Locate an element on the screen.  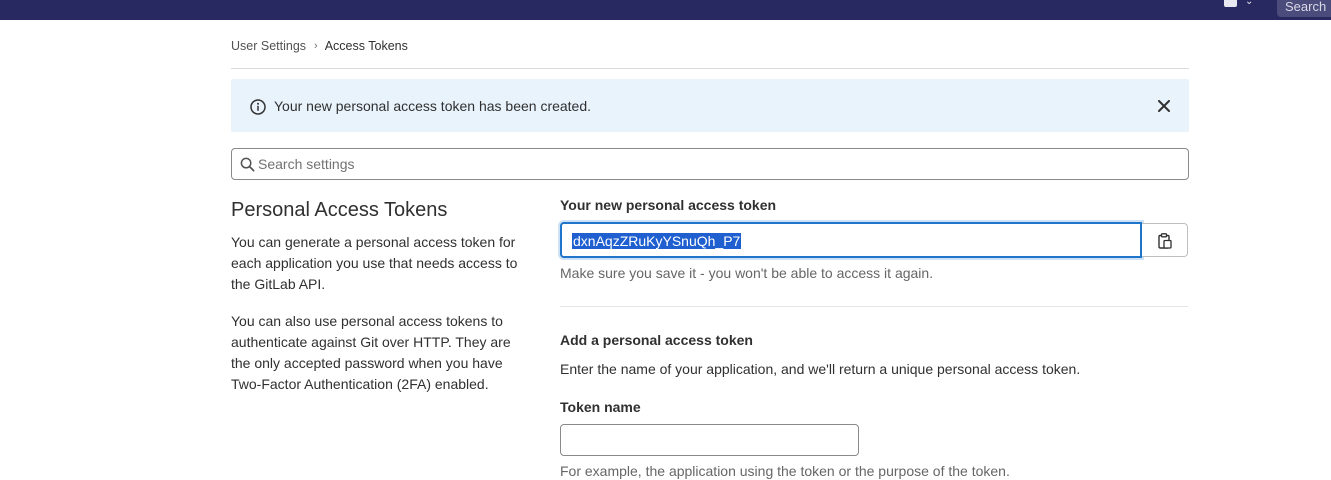
navbar-search-button: Search is located at coordinates (1304, 8).